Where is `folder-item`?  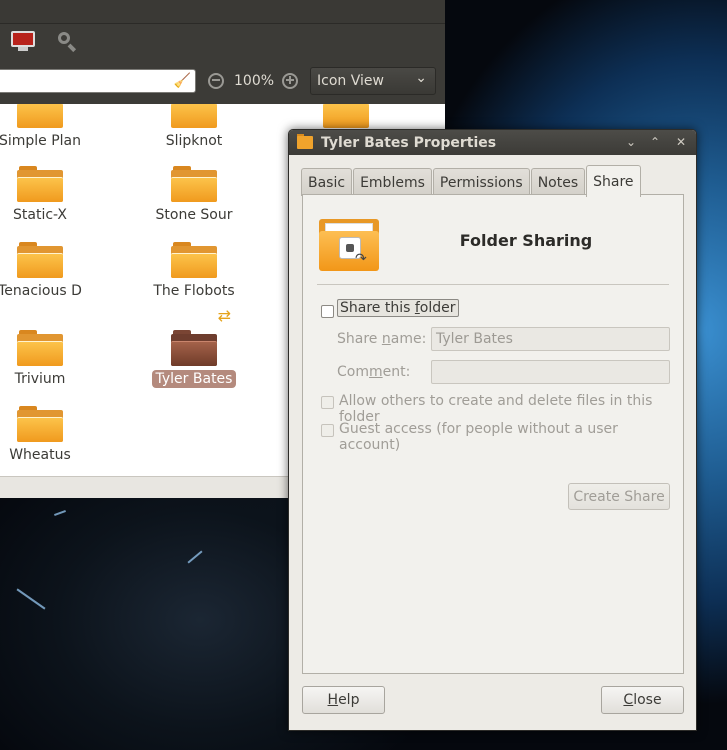
folder-item is located at coordinates (346, 118).